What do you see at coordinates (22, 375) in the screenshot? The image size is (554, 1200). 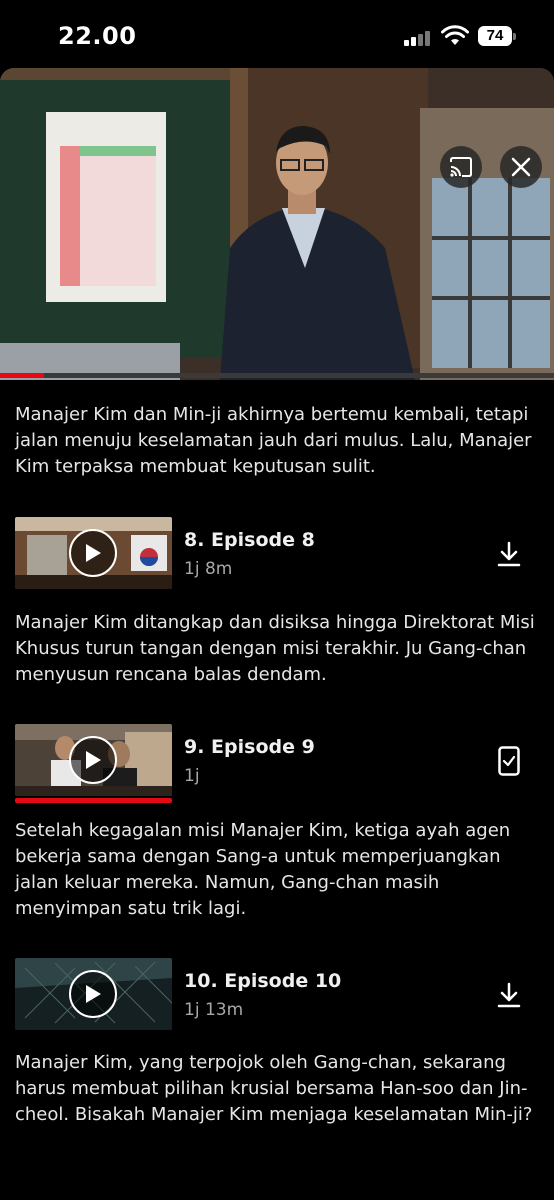 I see `video-progress-fill` at bounding box center [22, 375].